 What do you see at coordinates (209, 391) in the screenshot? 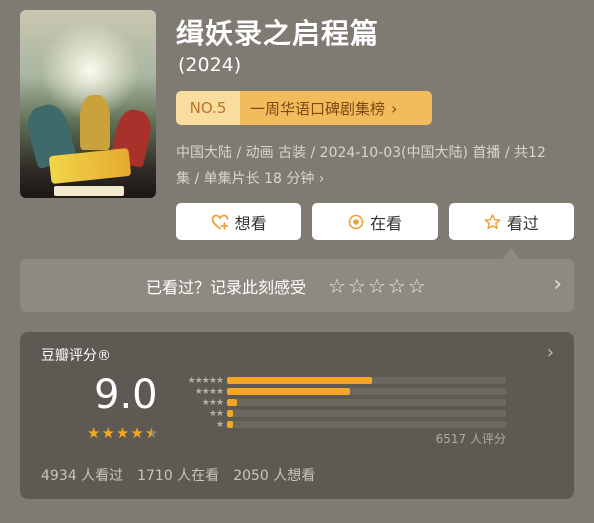
I see `distribution-star-label: ★★★★` at bounding box center [209, 391].